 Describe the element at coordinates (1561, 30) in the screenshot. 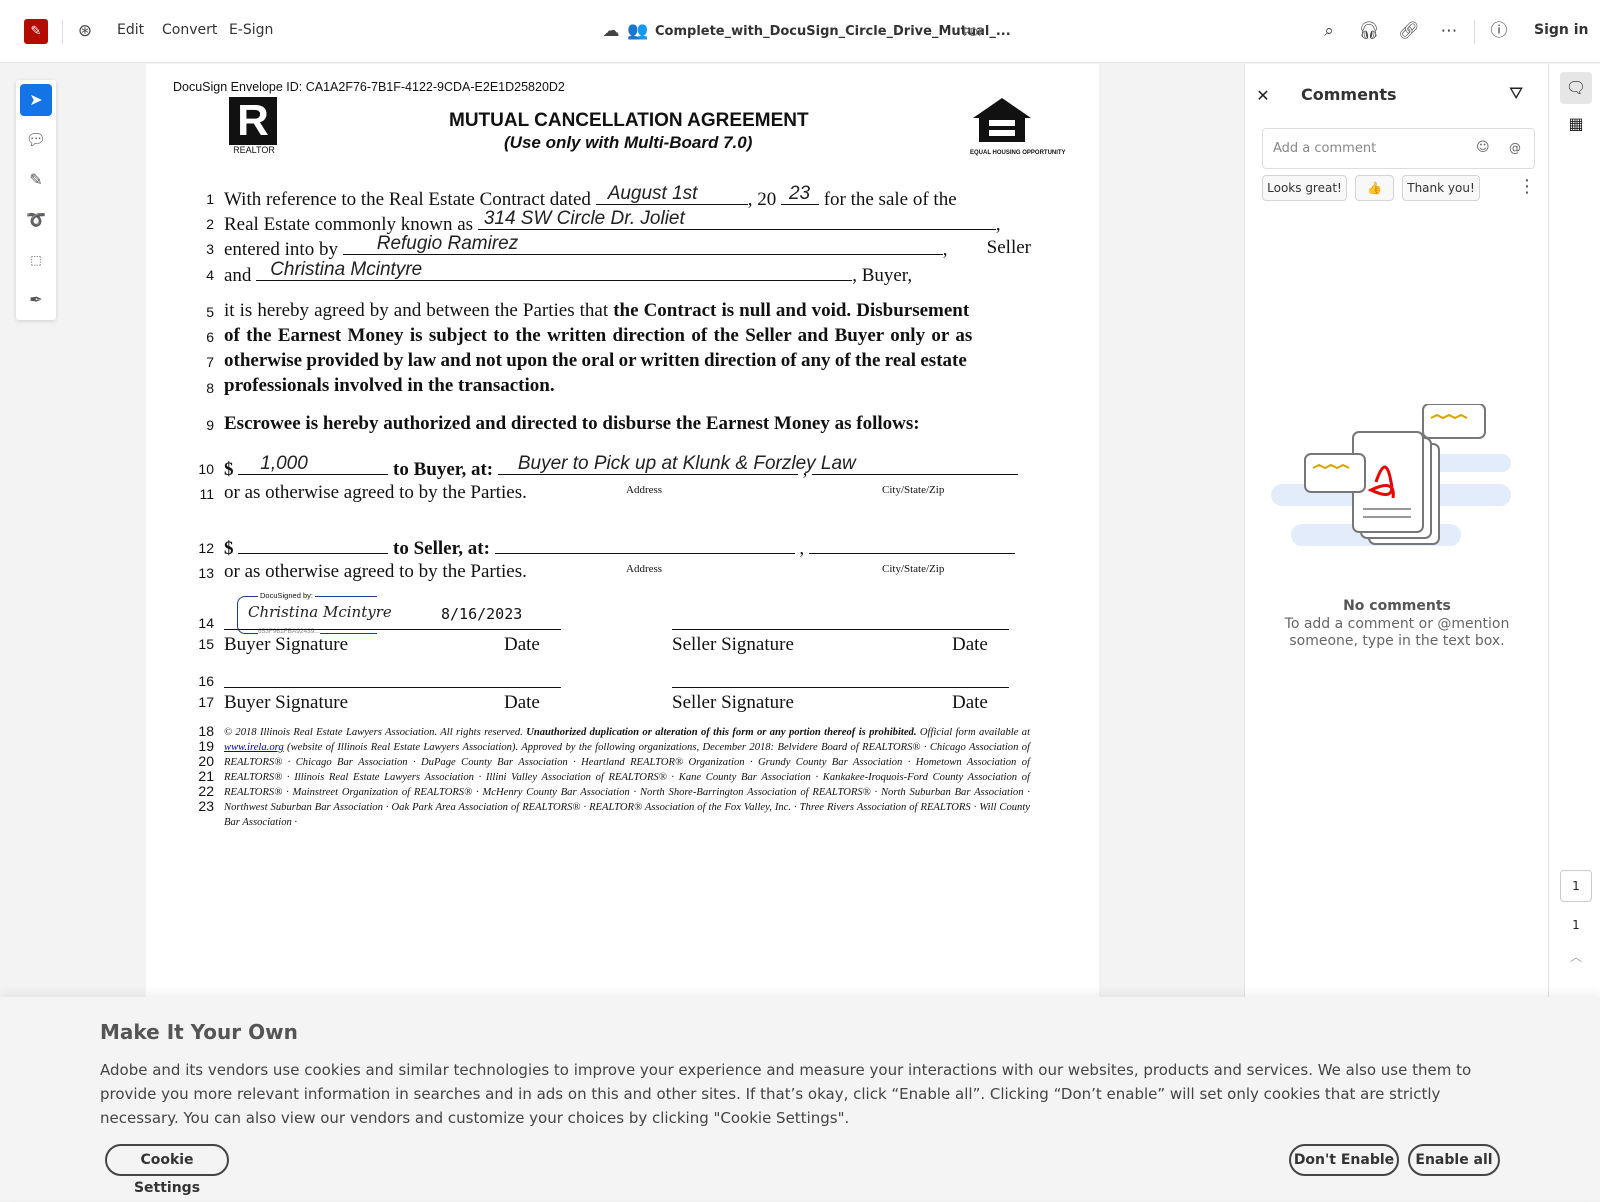

I see `sign-in-link: Sign in` at that location.